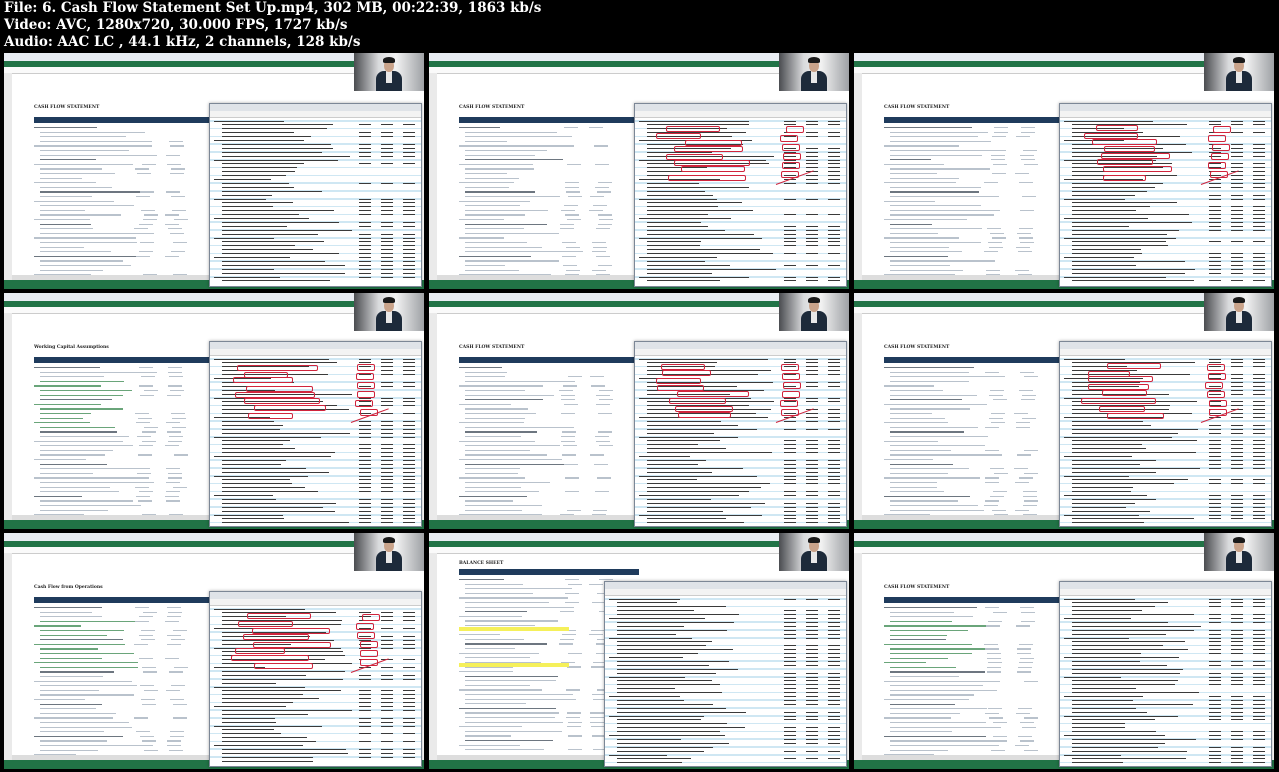  I want to click on video-thumbnail: Working Capital Assumptions, so click(214, 411).